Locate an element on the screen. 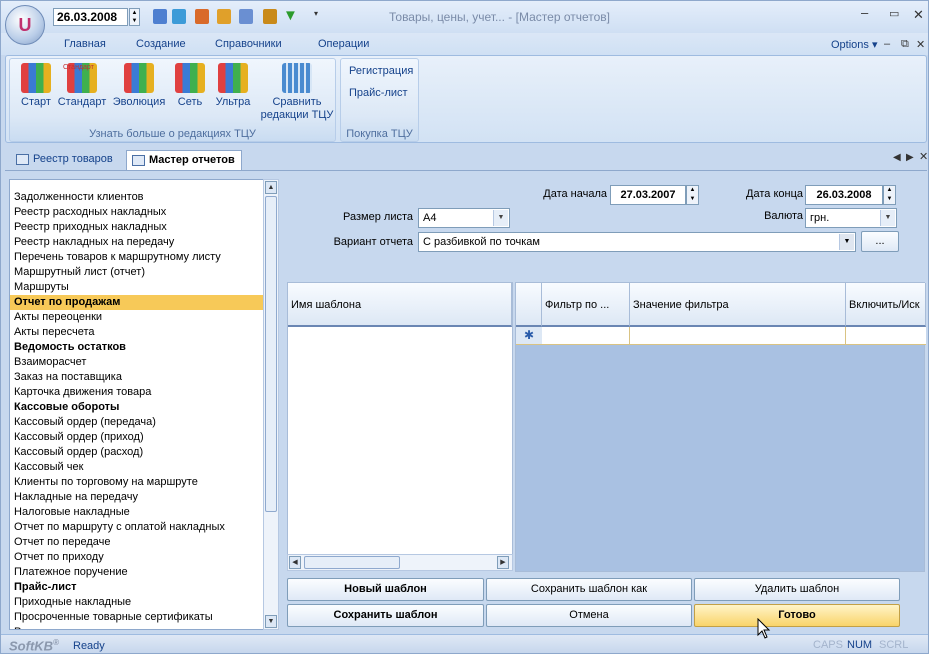 The width and height of the screenshot is (935, 657). report-list-item: Заказ на поставщика is located at coordinates (138, 377).